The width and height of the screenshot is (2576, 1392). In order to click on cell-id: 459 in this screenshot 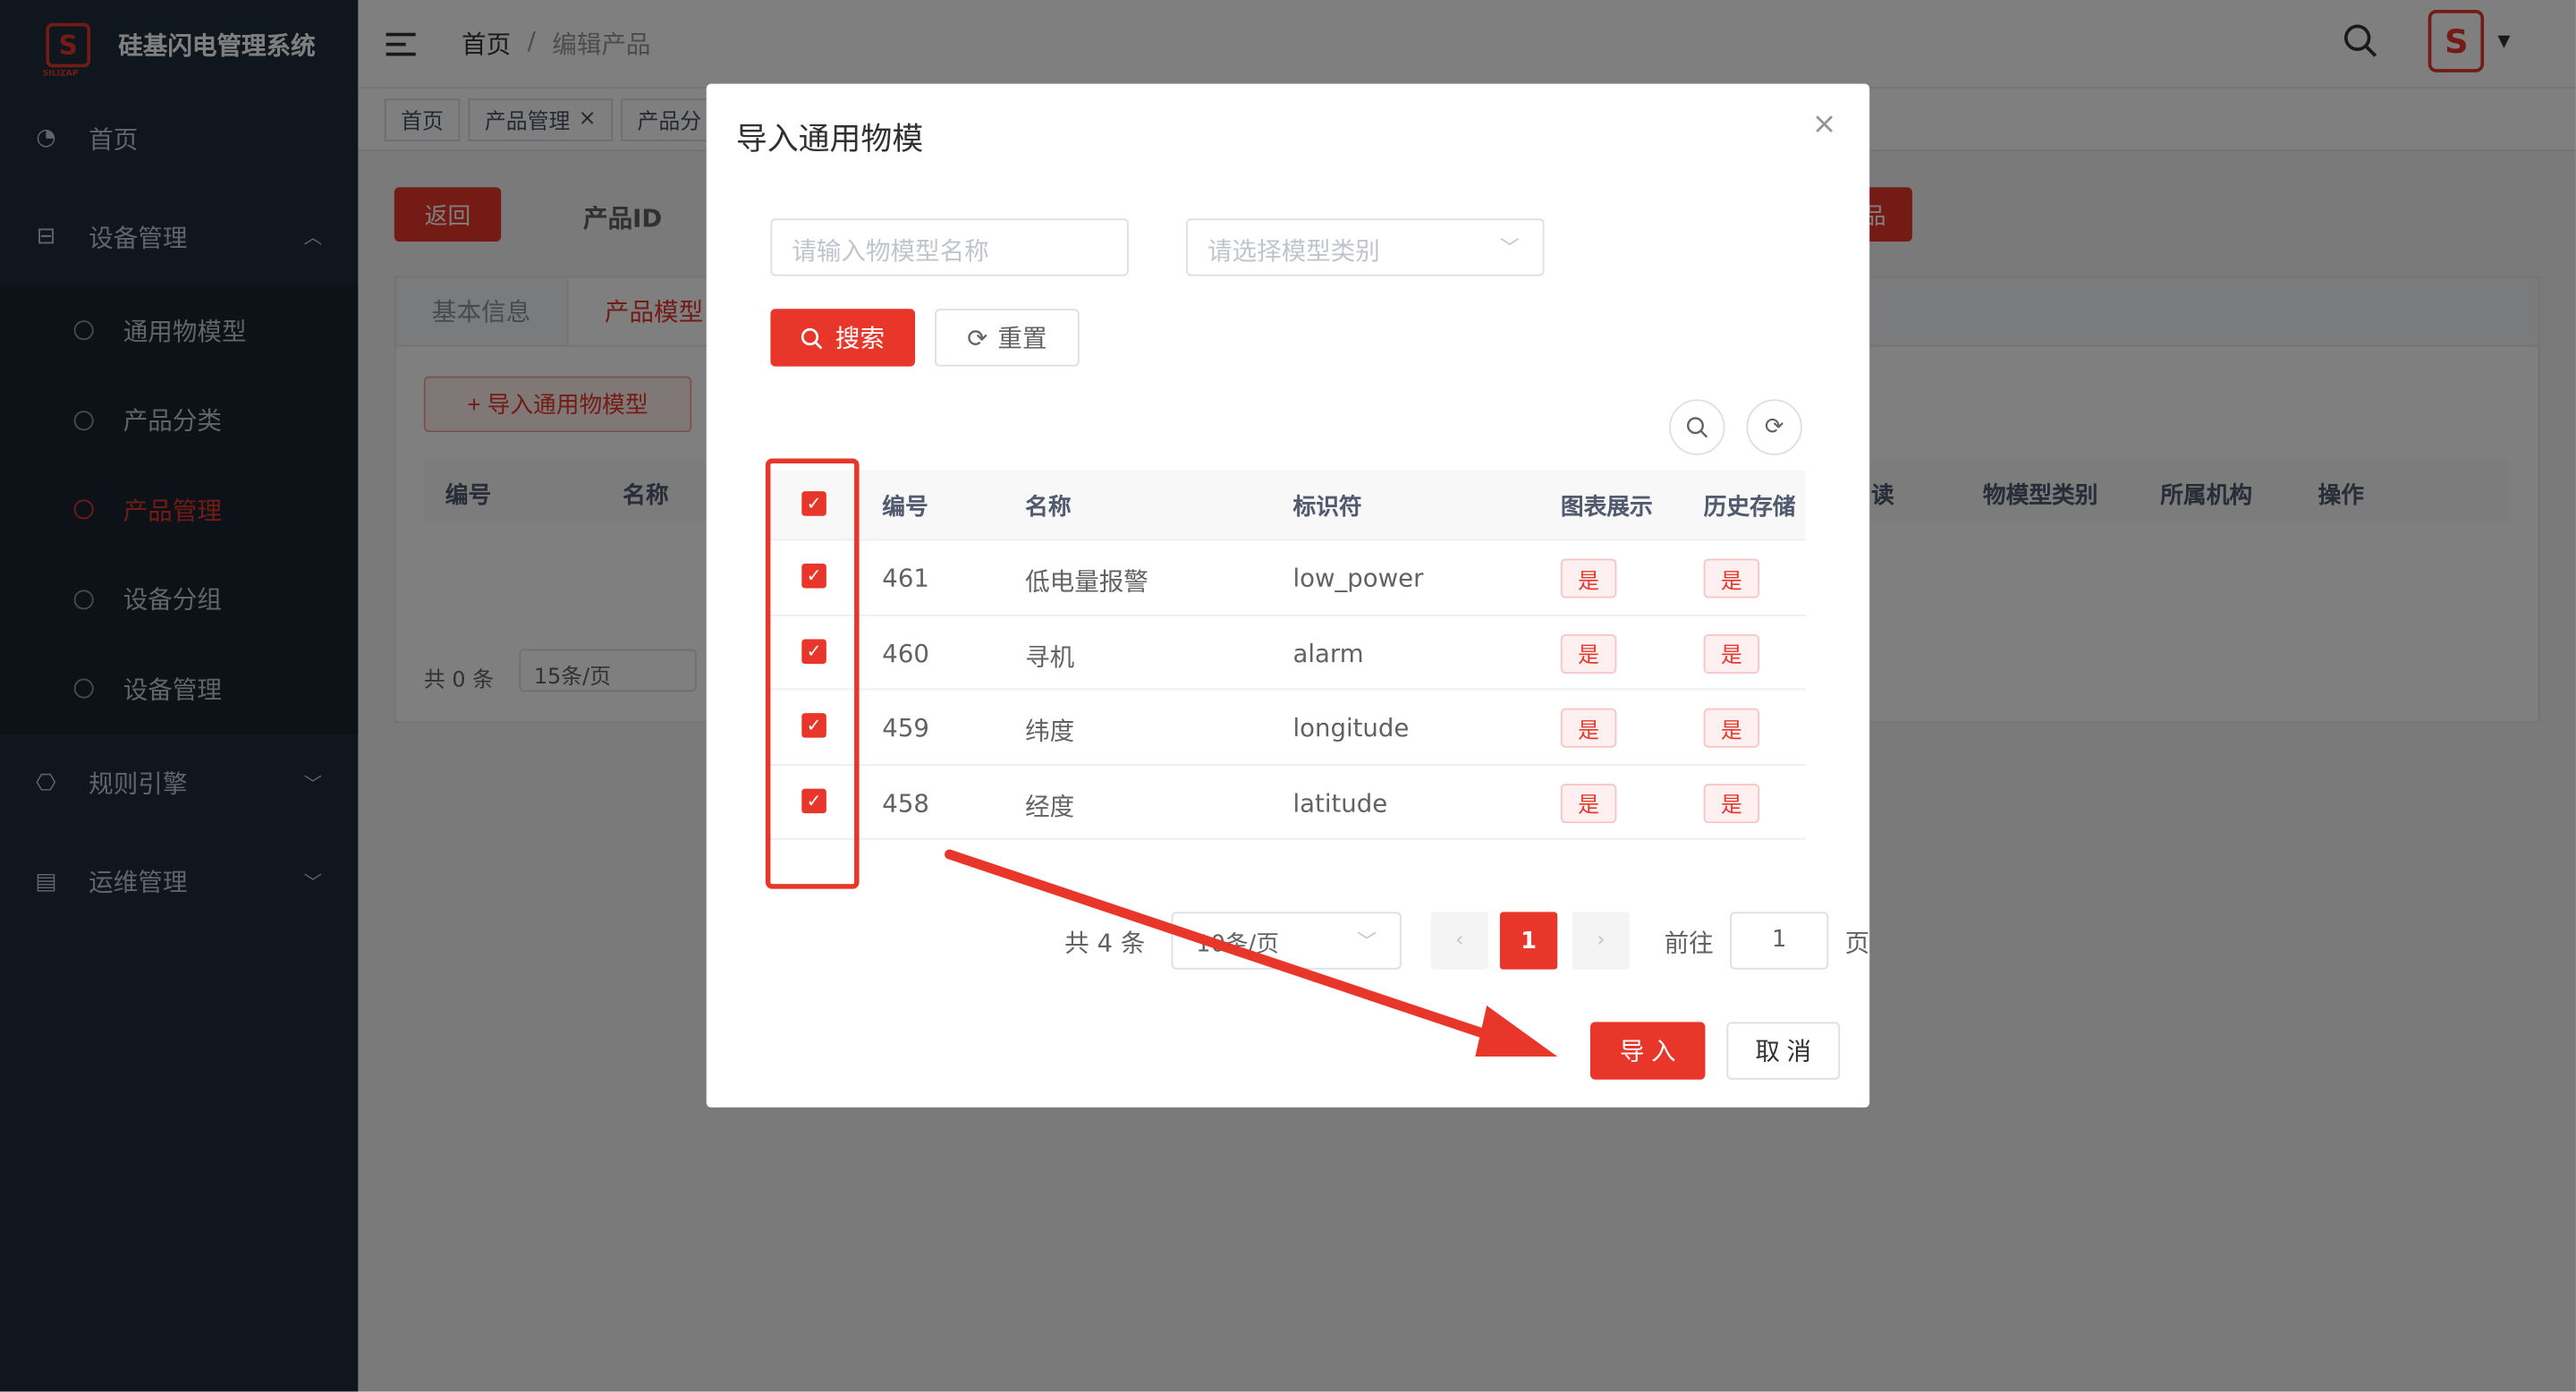, I will do `click(905, 728)`.